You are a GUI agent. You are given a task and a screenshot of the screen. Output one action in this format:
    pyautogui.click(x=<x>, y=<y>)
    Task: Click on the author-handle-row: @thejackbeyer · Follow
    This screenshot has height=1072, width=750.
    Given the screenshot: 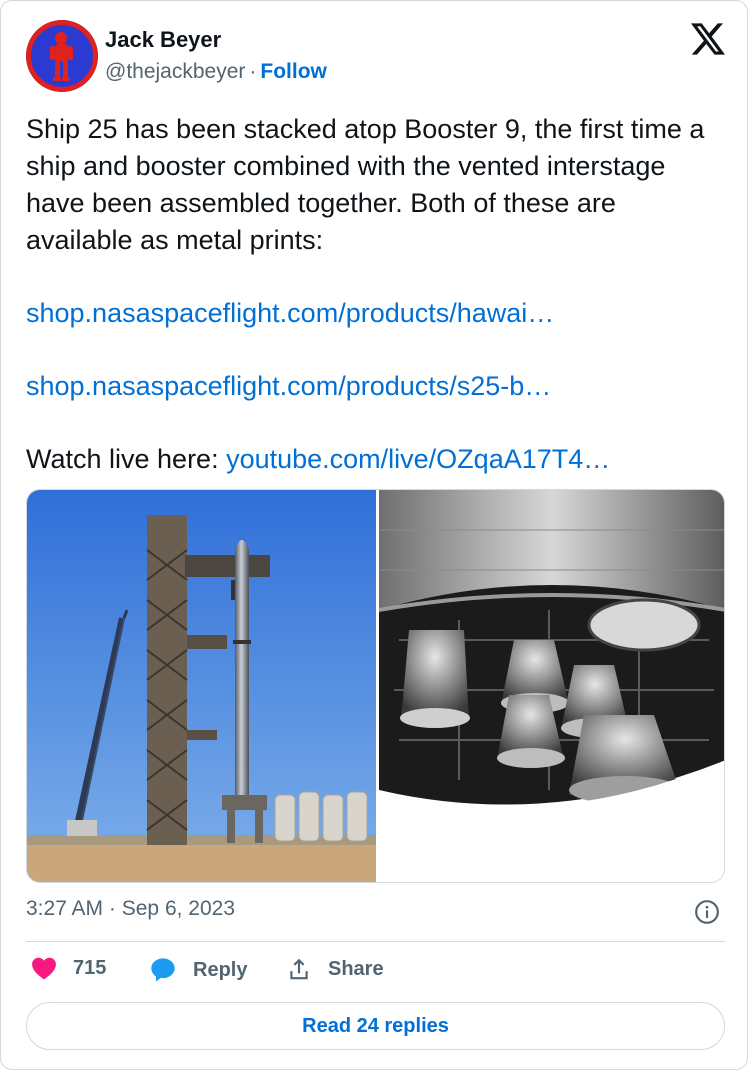 What is the action you would take?
    pyautogui.click(x=216, y=72)
    